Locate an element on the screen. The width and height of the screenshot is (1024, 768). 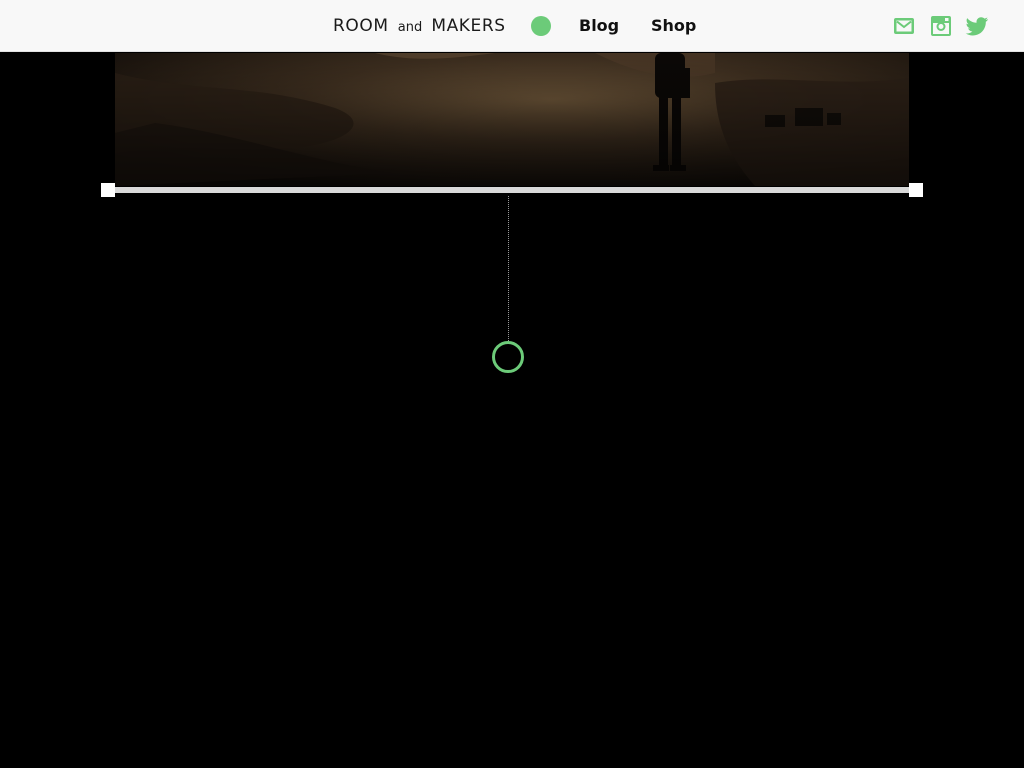
nav-shop-link: Shop is located at coordinates (673, 26).